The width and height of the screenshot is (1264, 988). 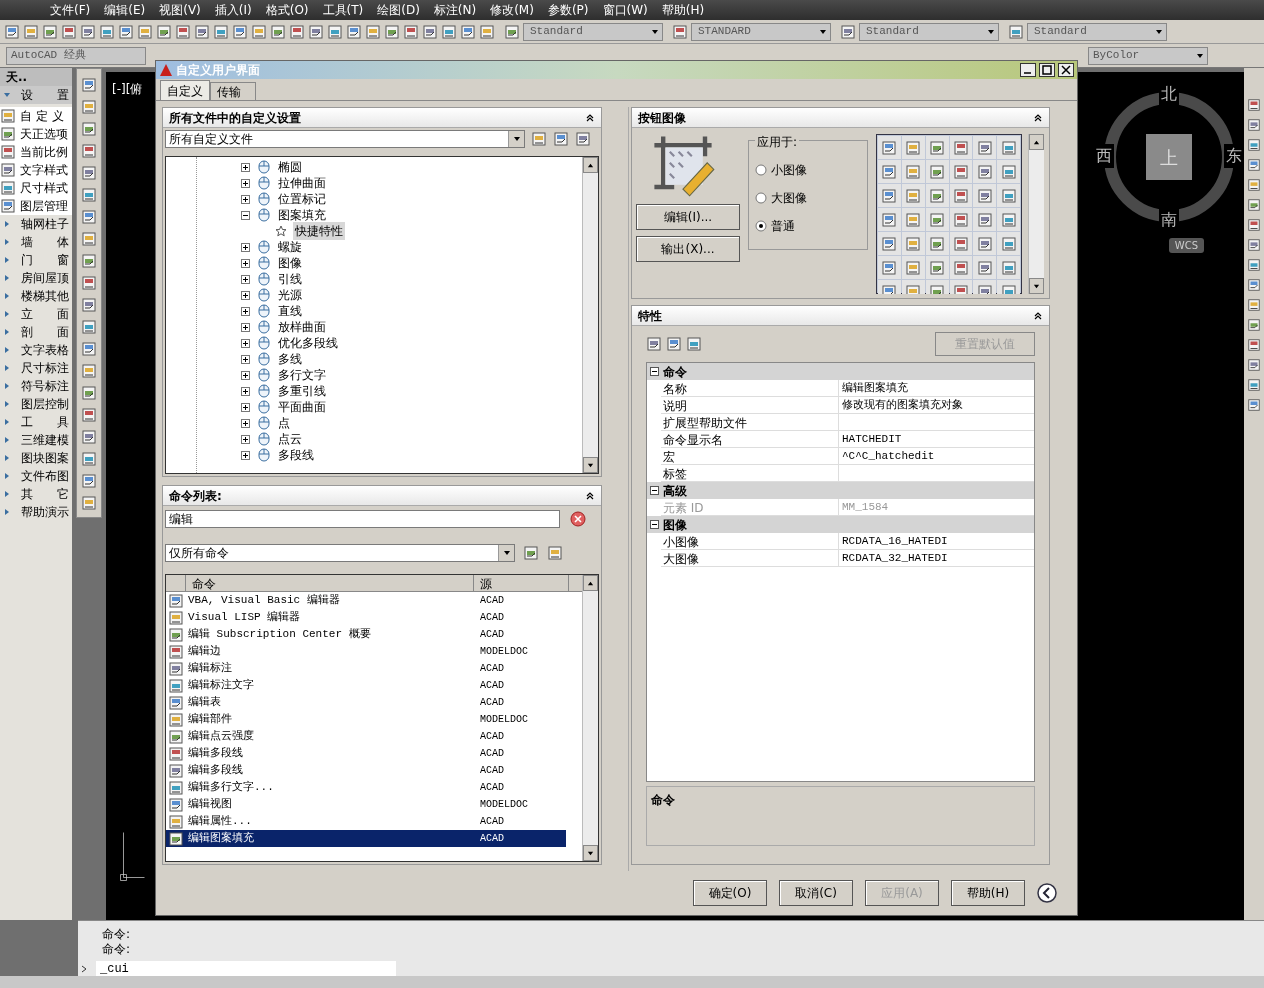 What do you see at coordinates (539, 139) in the screenshot?
I see `open-folder-icon` at bounding box center [539, 139].